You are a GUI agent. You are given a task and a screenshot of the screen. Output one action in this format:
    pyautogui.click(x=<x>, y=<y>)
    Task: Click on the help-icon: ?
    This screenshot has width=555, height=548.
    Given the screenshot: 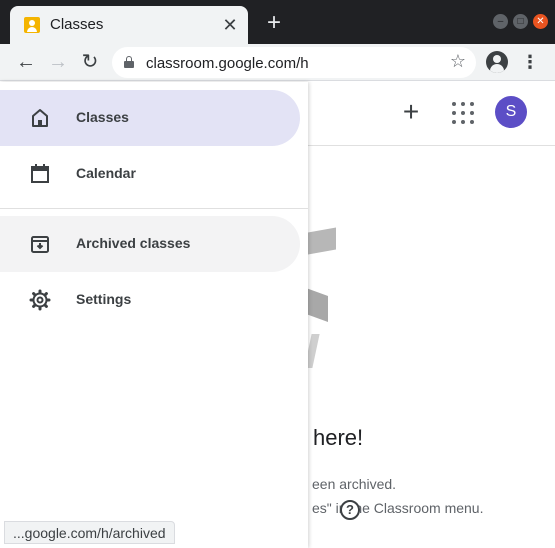 What is the action you would take?
    pyautogui.click(x=350, y=510)
    